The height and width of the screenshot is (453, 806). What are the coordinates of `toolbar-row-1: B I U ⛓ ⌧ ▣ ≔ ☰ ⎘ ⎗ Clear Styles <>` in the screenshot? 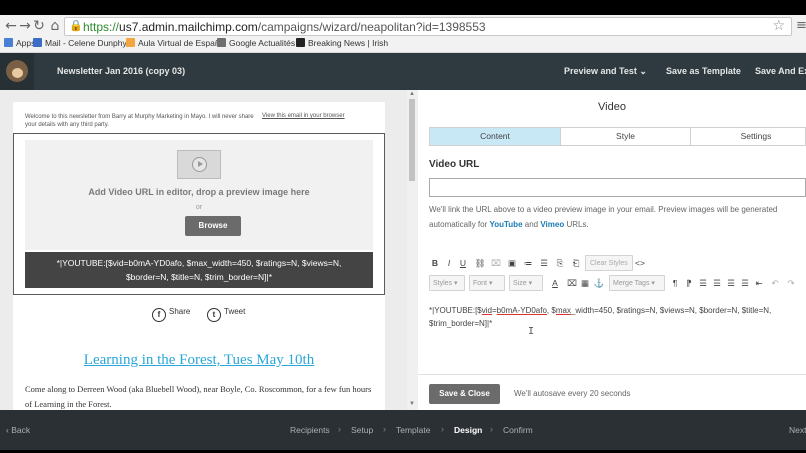 It's located at (617, 263).